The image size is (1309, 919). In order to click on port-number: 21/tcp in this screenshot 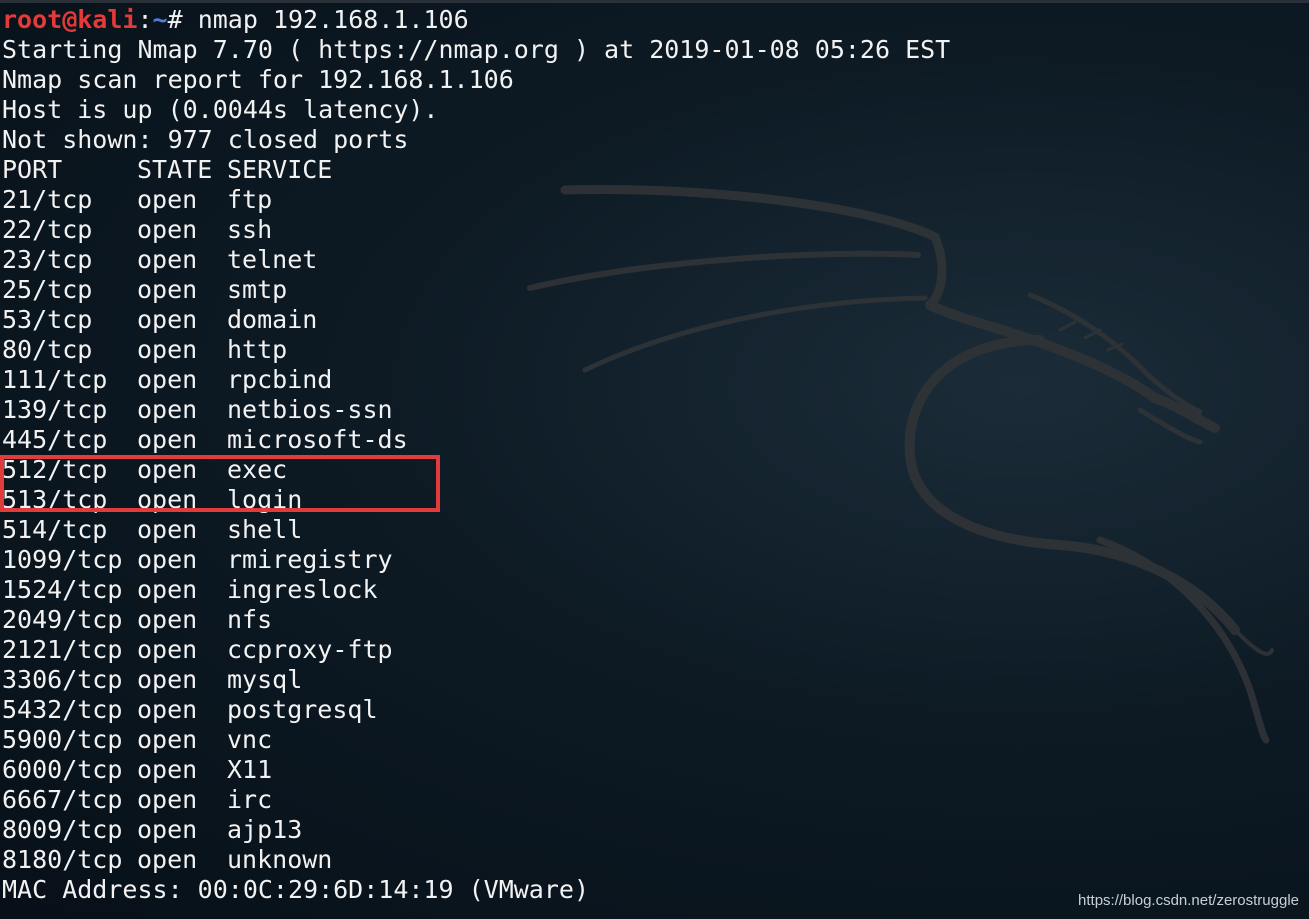, I will do `click(47, 199)`.